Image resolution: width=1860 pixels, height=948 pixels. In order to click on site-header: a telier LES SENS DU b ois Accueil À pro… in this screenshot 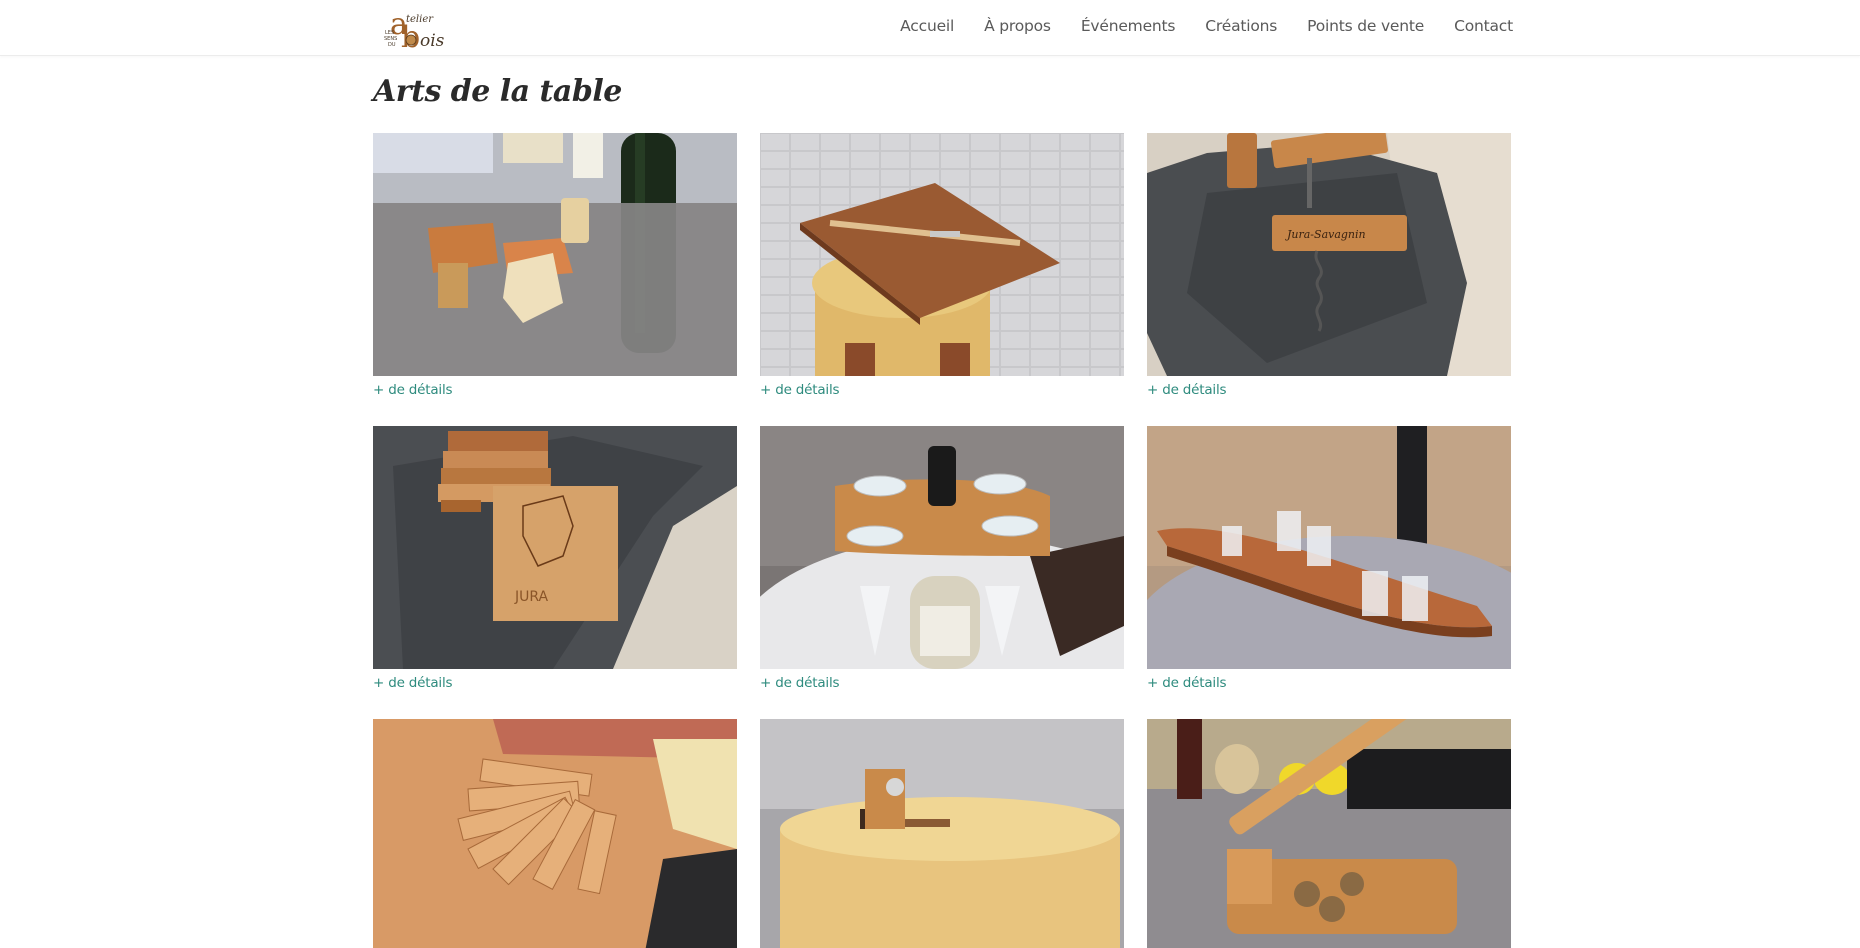, I will do `click(930, 28)`.